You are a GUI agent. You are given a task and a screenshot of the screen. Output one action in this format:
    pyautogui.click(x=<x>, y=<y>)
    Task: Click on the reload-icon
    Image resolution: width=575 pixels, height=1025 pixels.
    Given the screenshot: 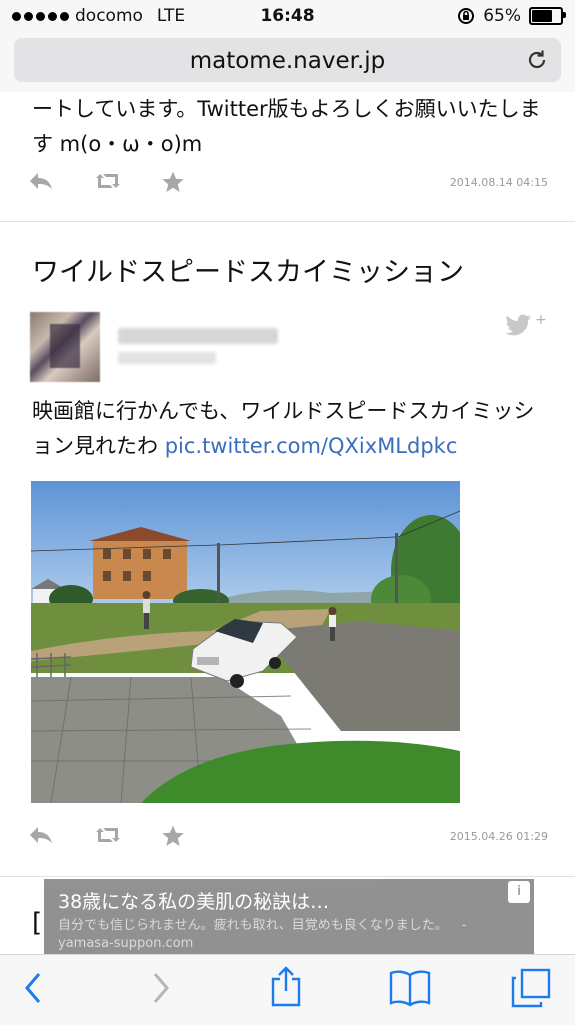 What is the action you would take?
    pyautogui.click(x=537, y=60)
    